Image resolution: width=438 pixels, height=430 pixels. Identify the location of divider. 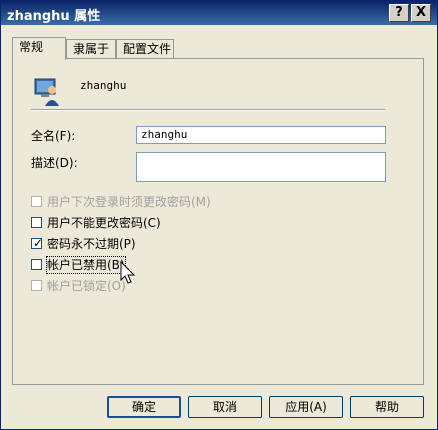
(208, 110).